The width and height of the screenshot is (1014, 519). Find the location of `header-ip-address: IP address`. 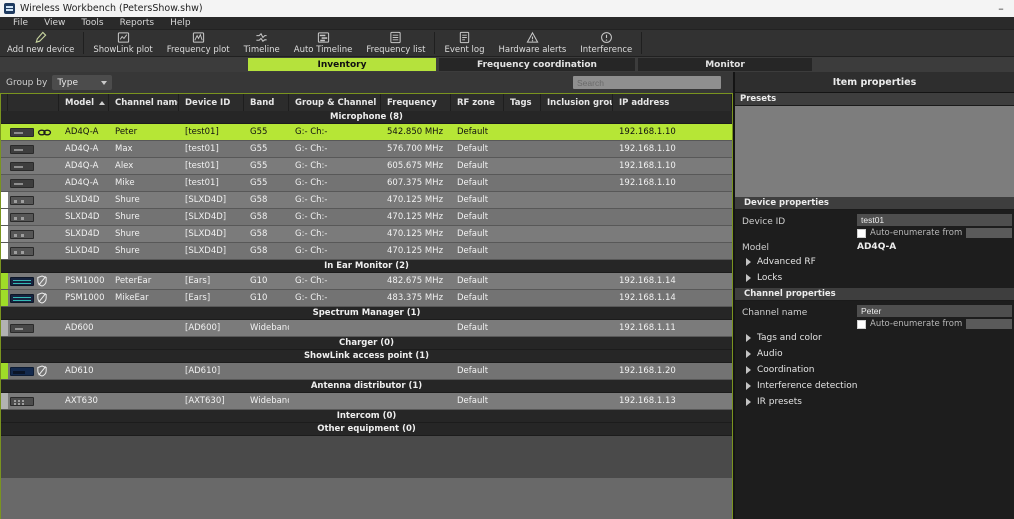

header-ip-address: IP address is located at coordinates (672, 102).